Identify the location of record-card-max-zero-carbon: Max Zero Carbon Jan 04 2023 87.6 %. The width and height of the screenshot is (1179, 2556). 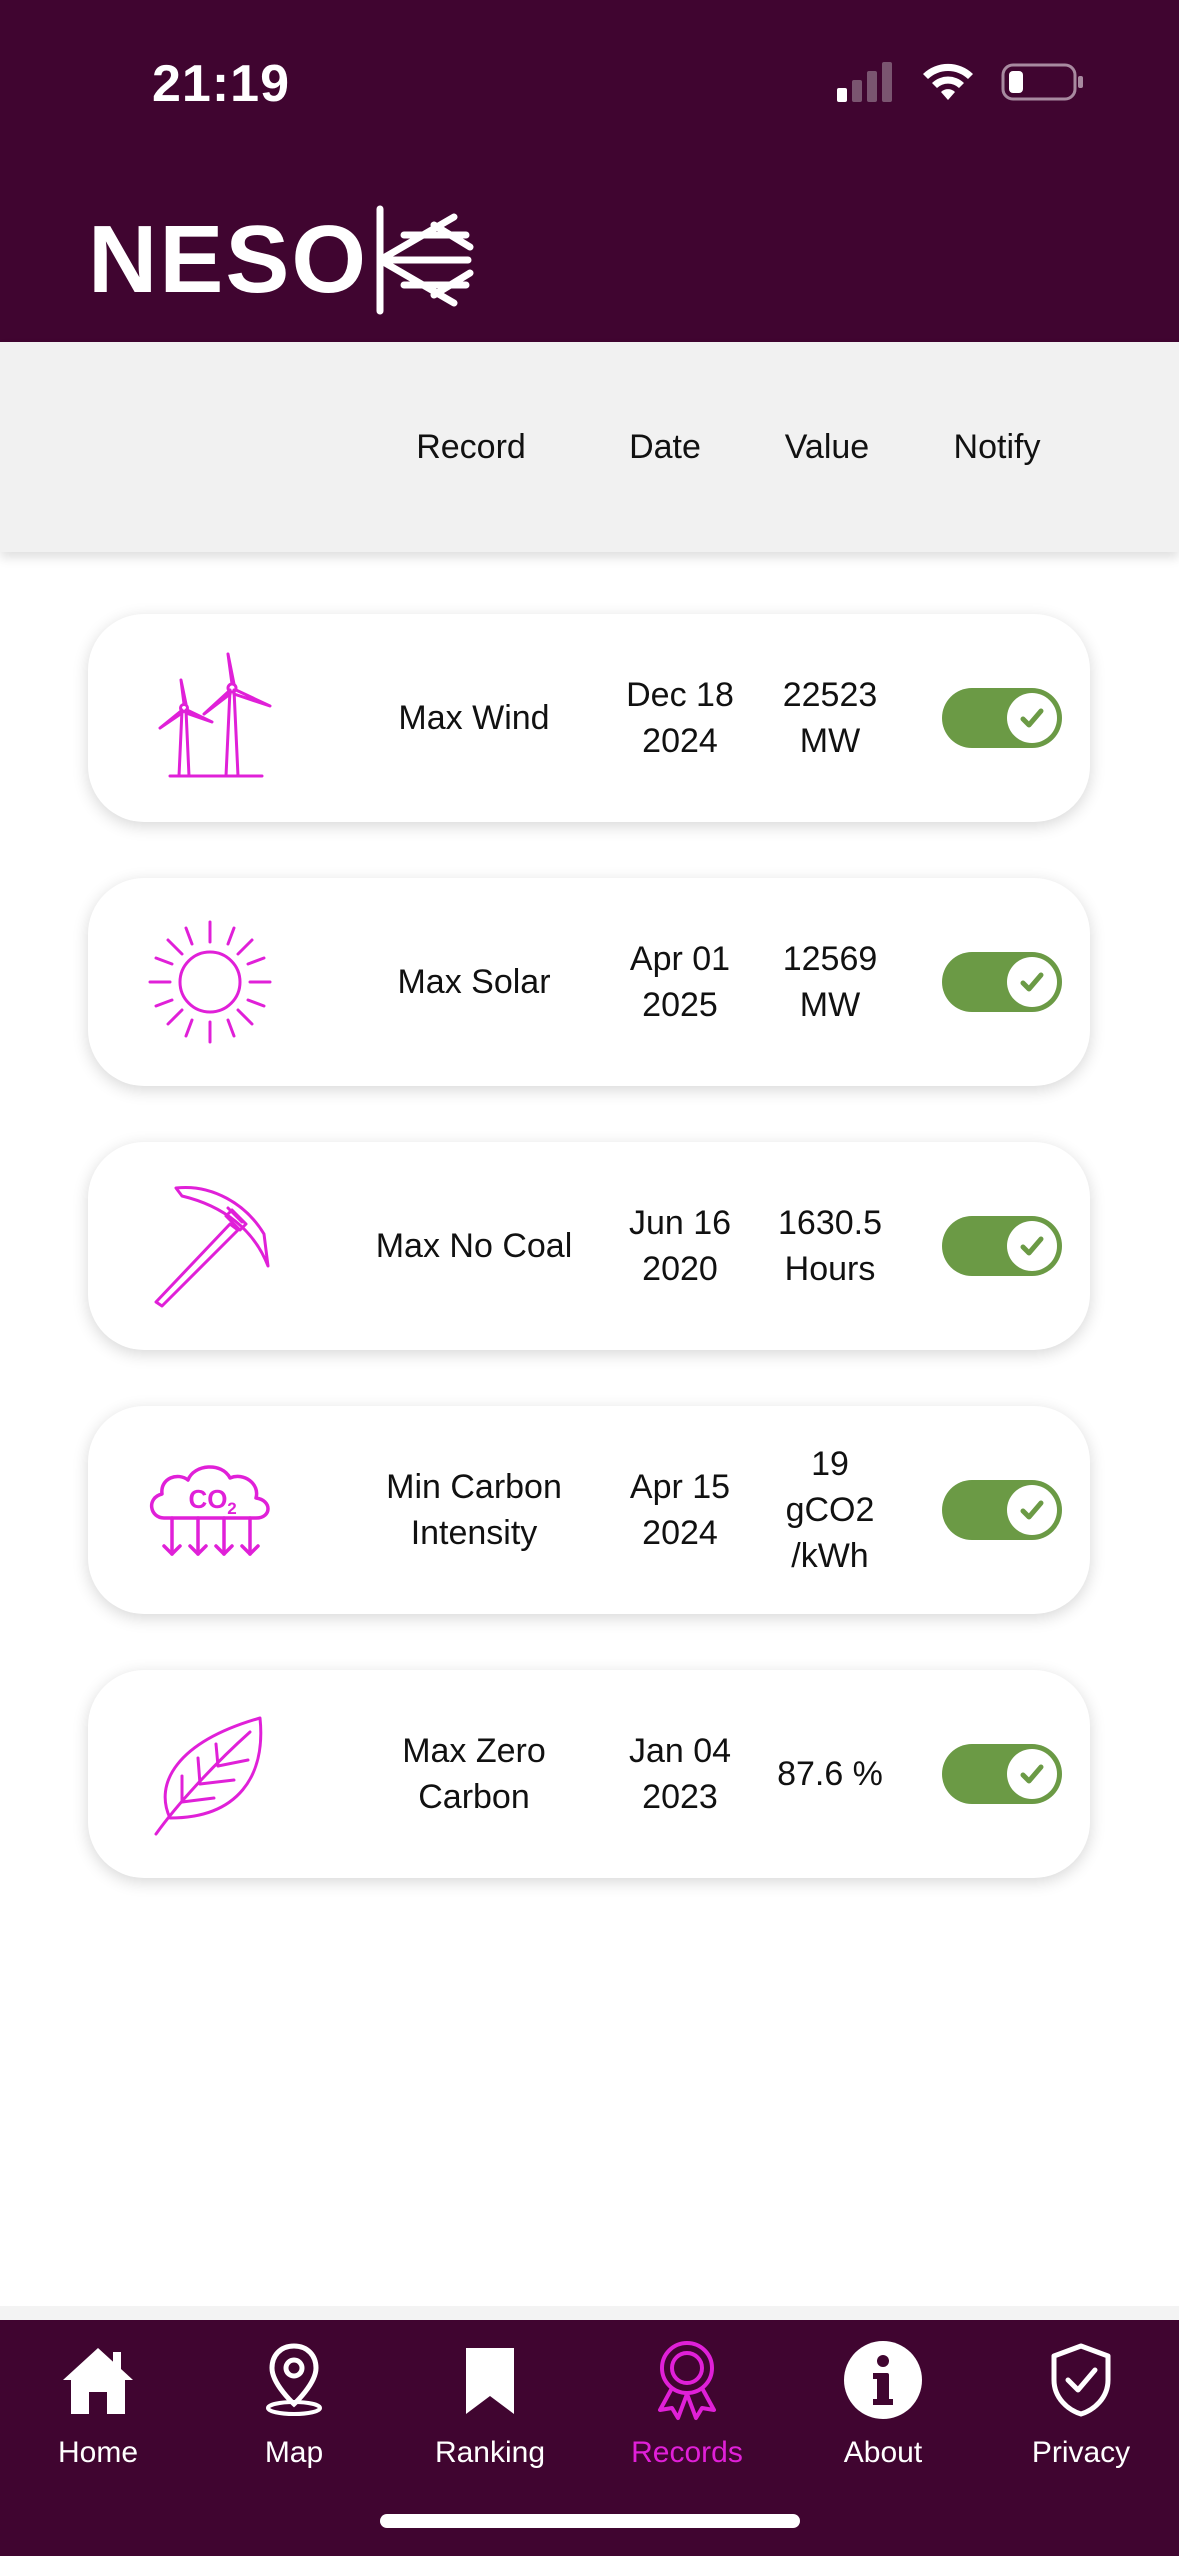
(589, 1774).